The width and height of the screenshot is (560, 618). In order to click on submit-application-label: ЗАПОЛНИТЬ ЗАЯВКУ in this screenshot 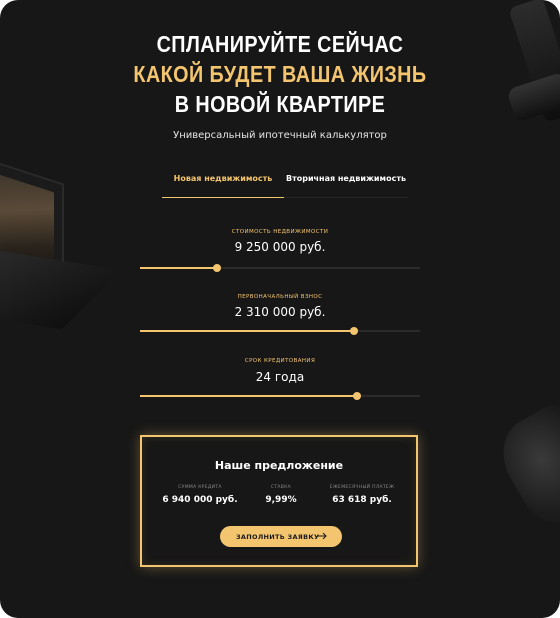, I will do `click(278, 537)`.